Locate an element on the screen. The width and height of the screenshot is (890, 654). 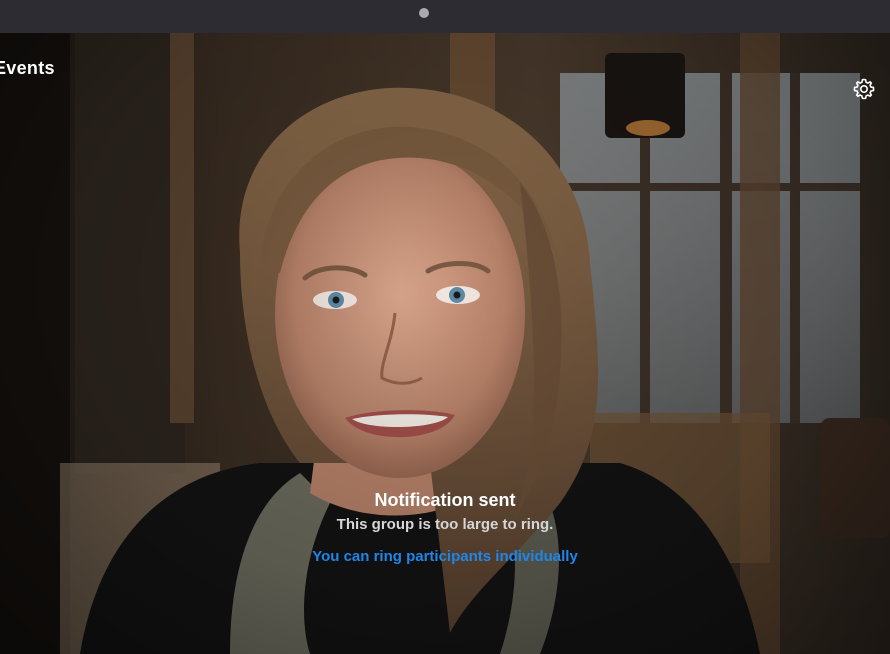
settings-button is located at coordinates (864, 89).